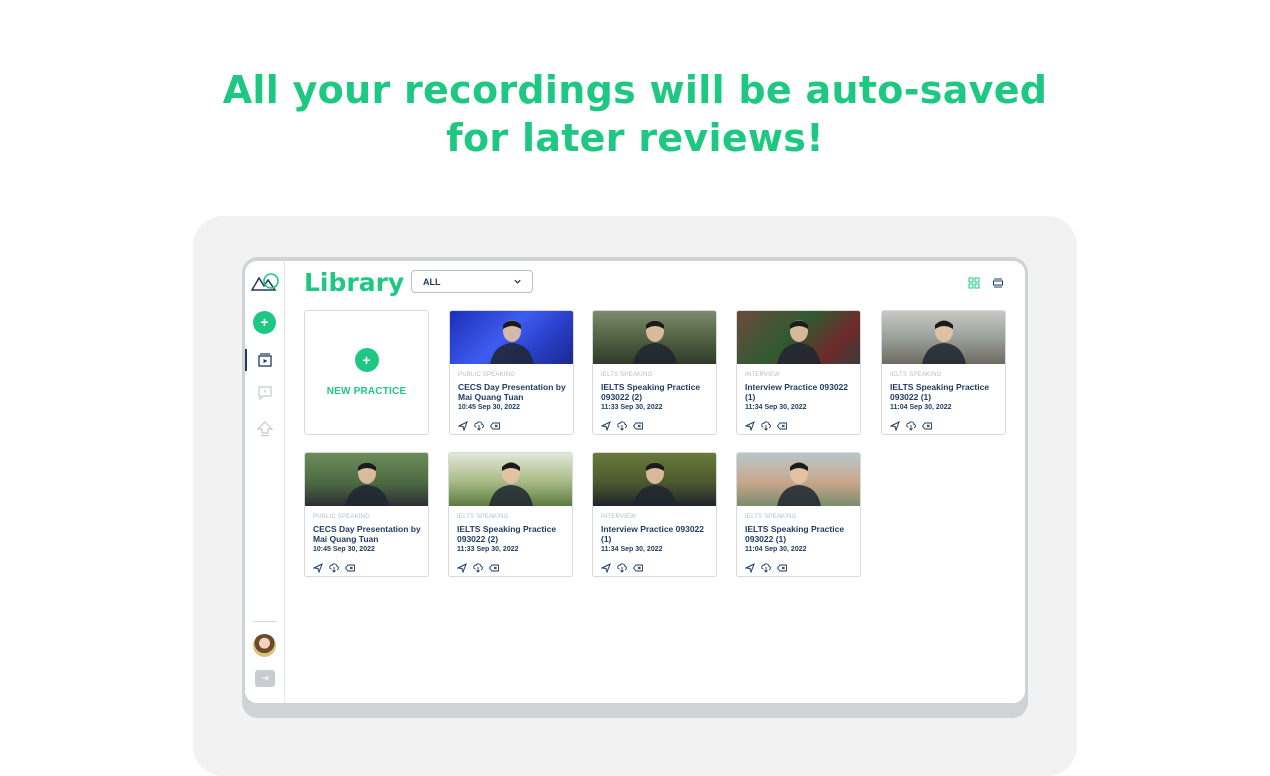 Image resolution: width=1270 pixels, height=776 pixels. I want to click on chat-icon, so click(265, 393).